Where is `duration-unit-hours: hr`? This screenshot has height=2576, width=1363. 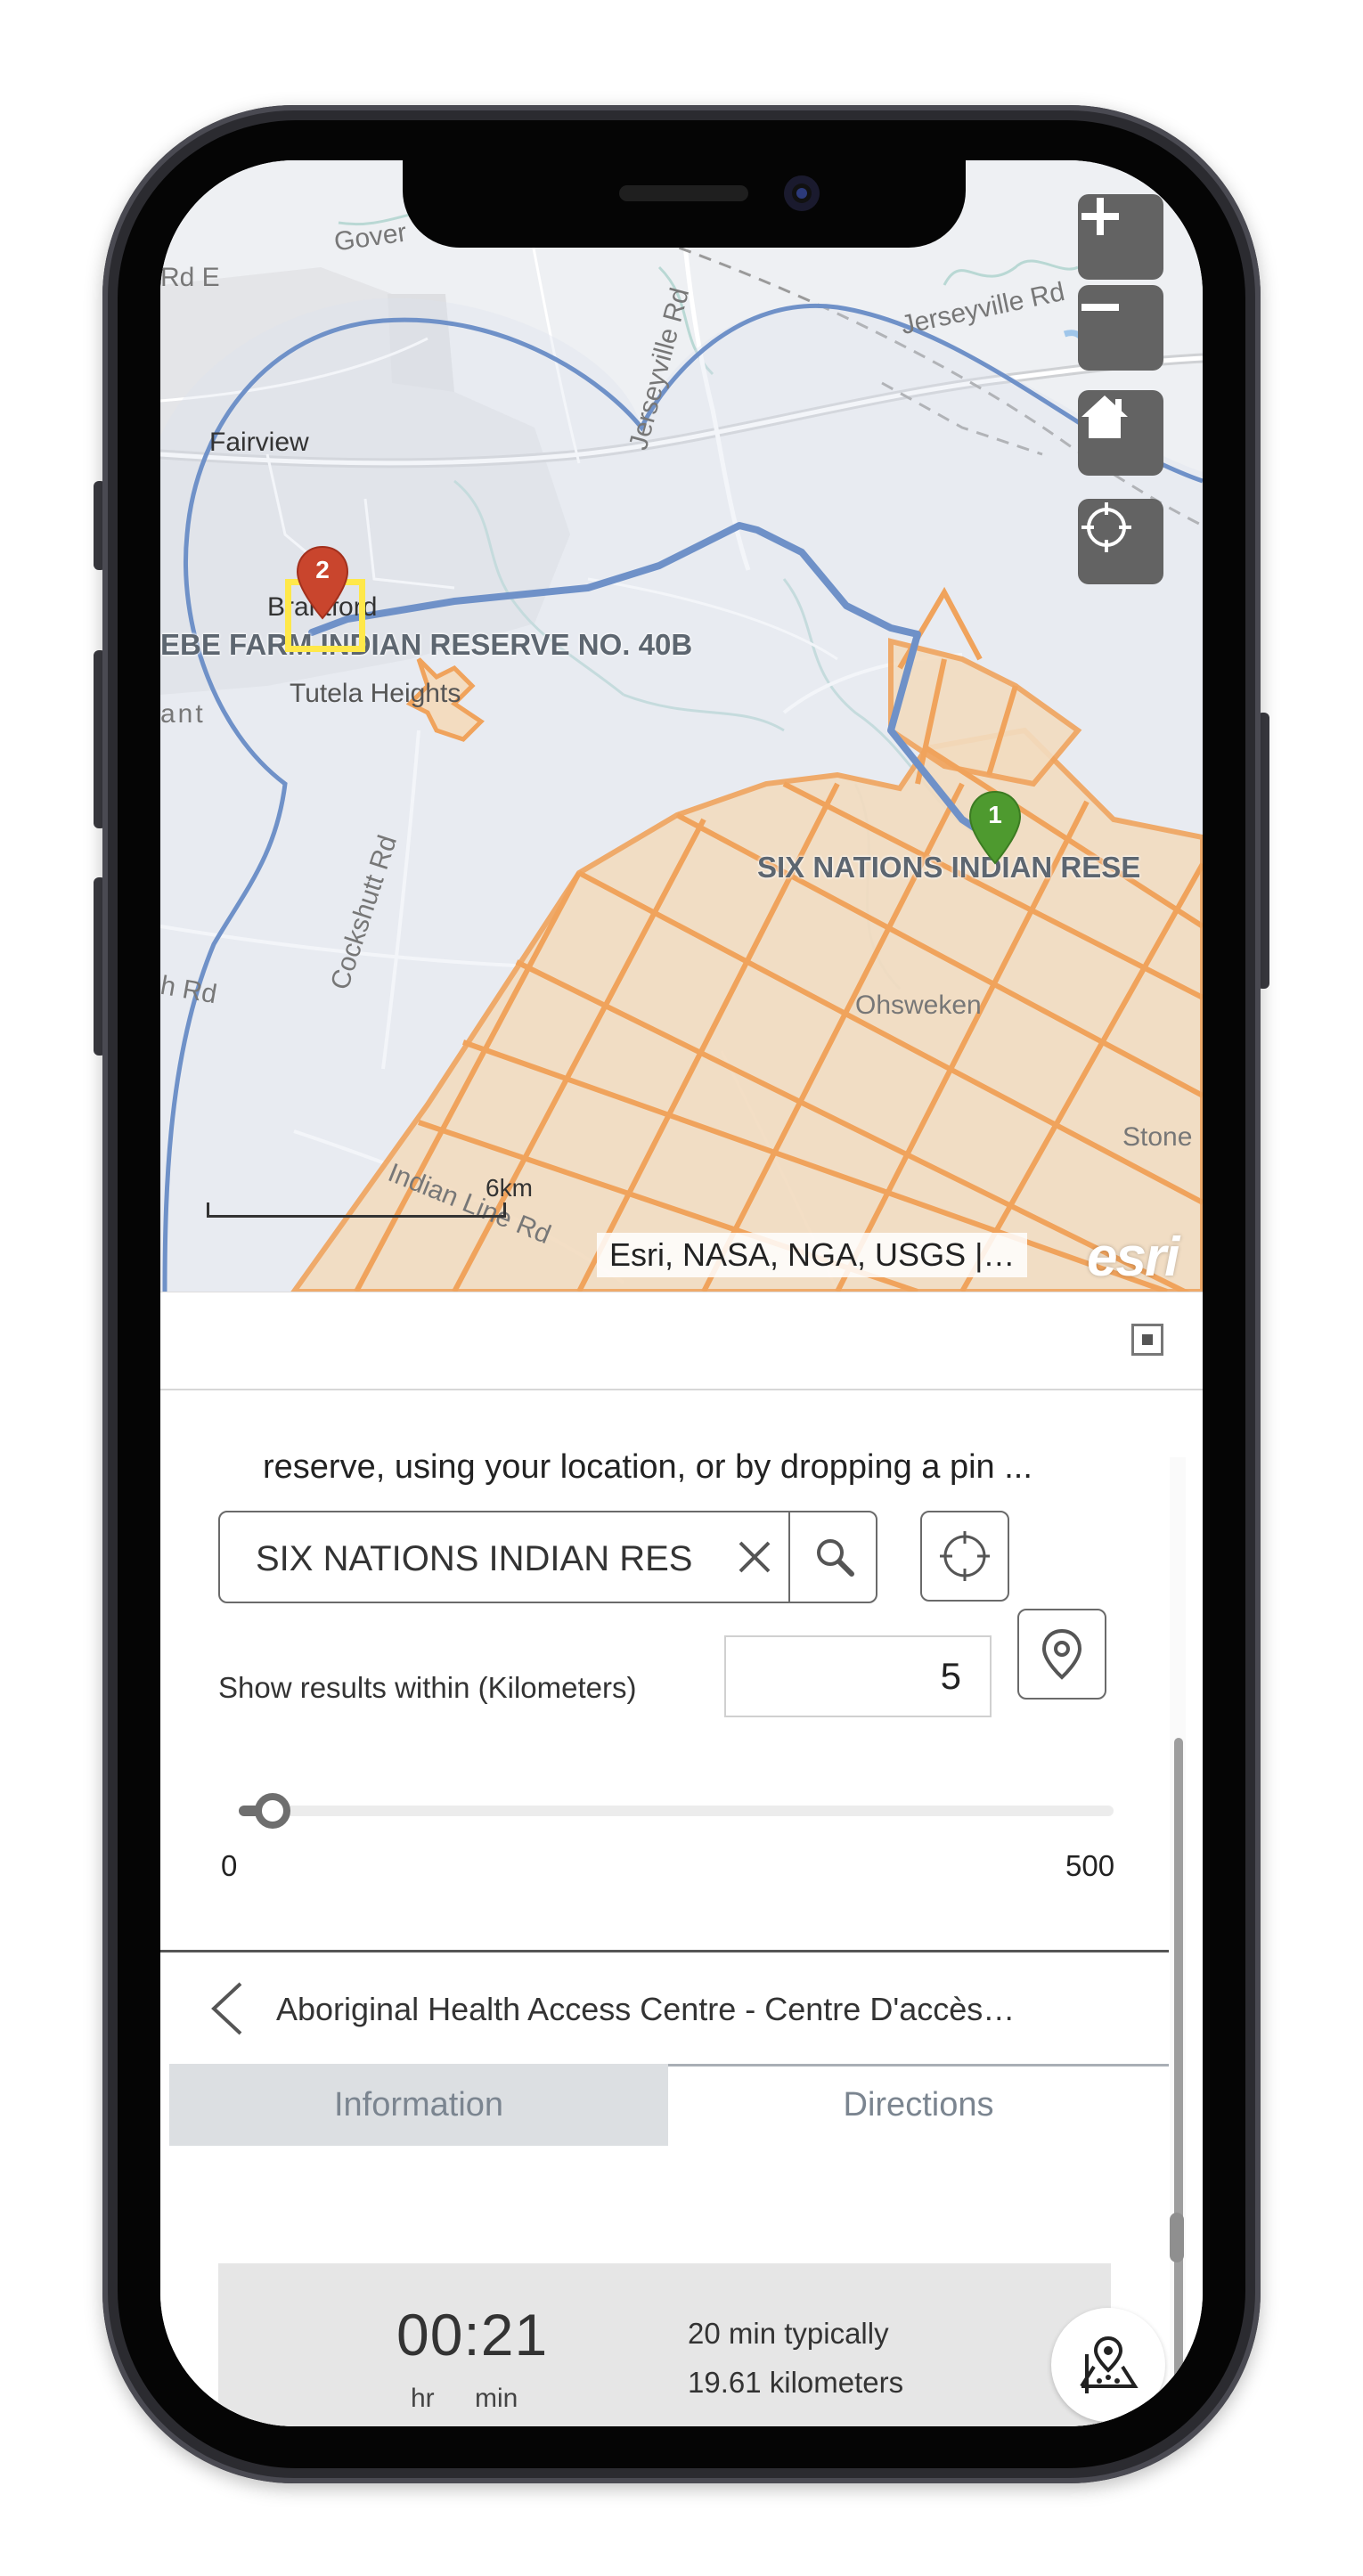
duration-unit-hours: hr is located at coordinates (423, 2398).